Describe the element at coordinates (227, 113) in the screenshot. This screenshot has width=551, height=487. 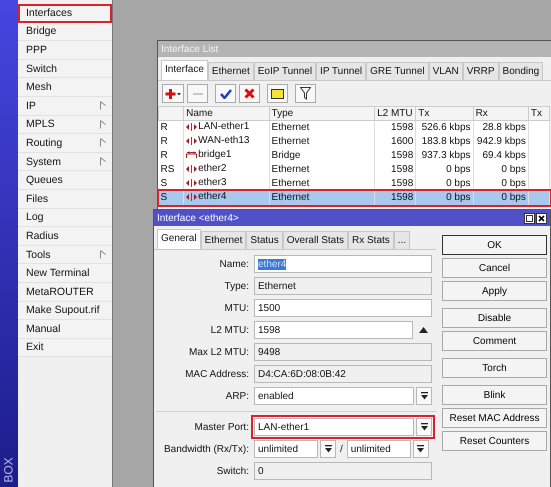
I see `column-header: Name` at that location.